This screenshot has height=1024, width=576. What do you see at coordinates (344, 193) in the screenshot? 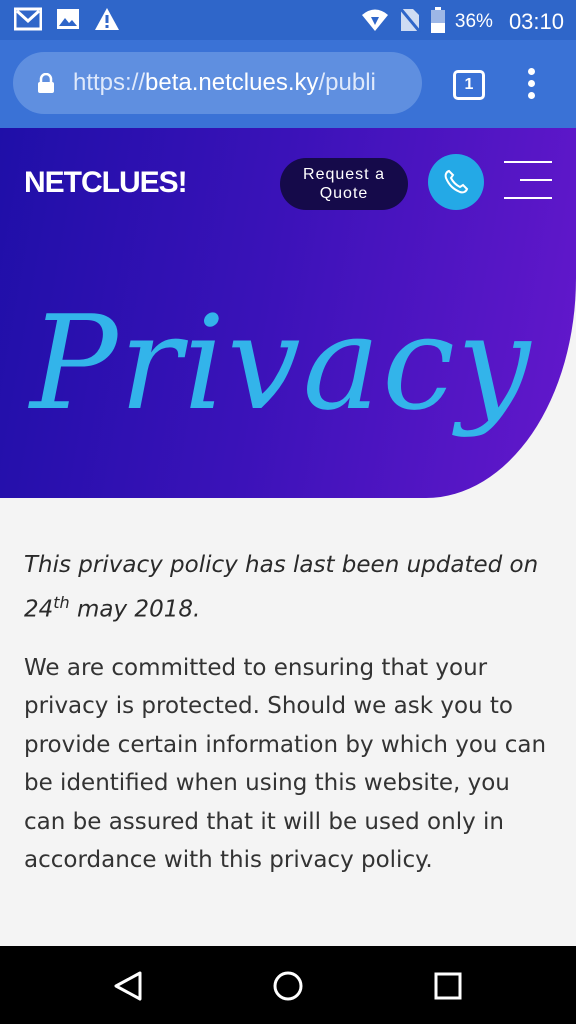
I see `quote-label-line2: Quote` at bounding box center [344, 193].